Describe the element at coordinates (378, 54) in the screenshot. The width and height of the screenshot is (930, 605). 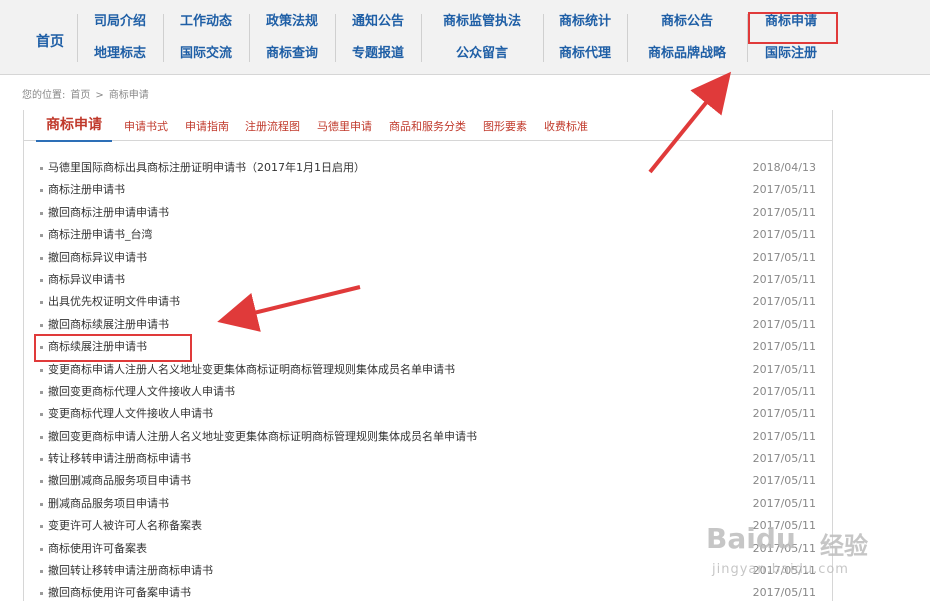
I see `nav-link-special-reports: 专题报道` at that location.